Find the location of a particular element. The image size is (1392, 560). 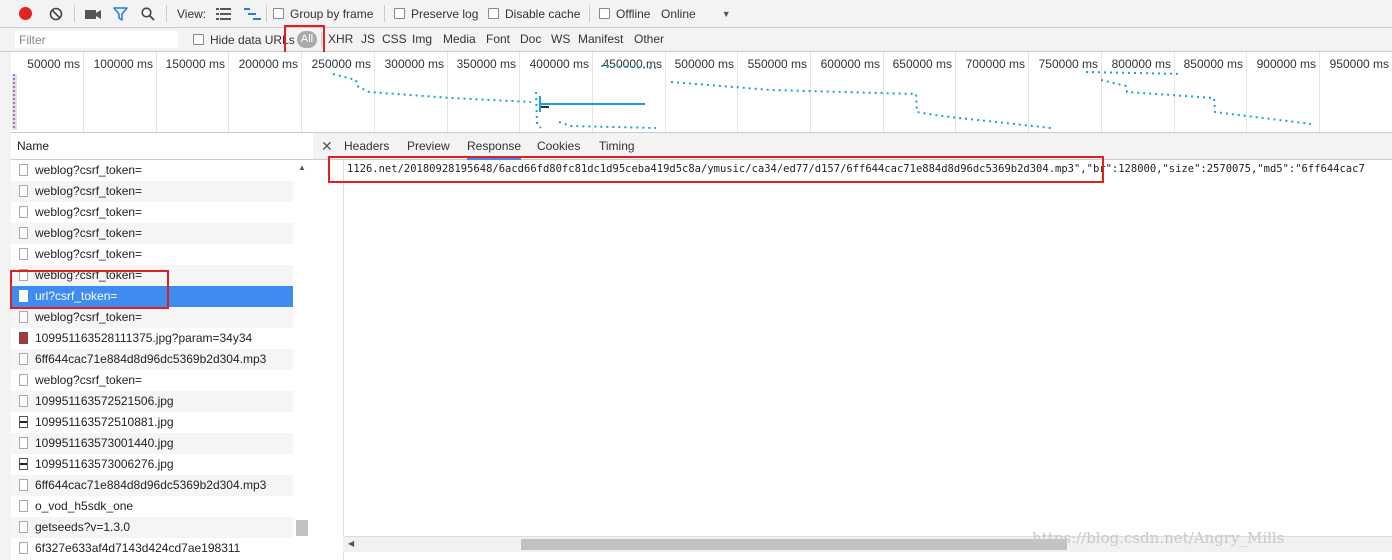

request-row: getseeds?v=1.3.0 is located at coordinates (152, 527).